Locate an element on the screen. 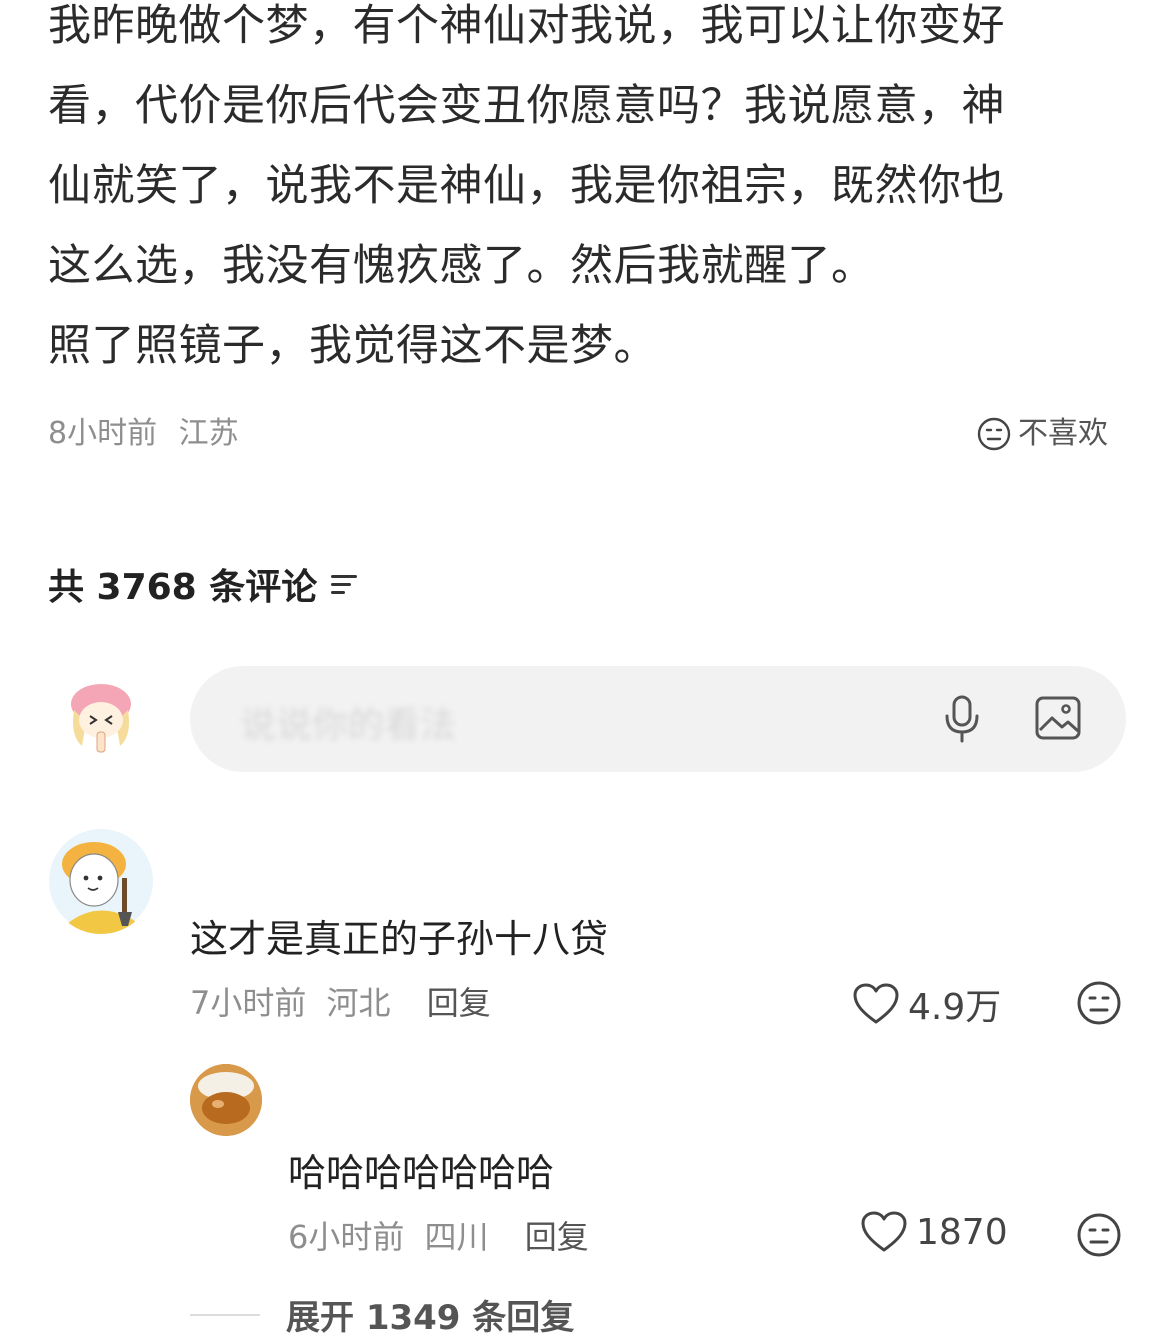  post-text-line: 照了照镜子，我觉得这不是梦。 is located at coordinates (352, 346).